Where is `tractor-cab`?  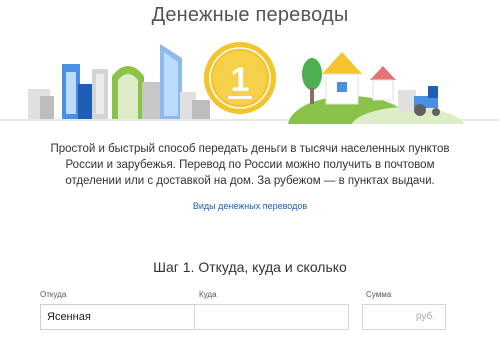
tractor-cab is located at coordinates (433, 92).